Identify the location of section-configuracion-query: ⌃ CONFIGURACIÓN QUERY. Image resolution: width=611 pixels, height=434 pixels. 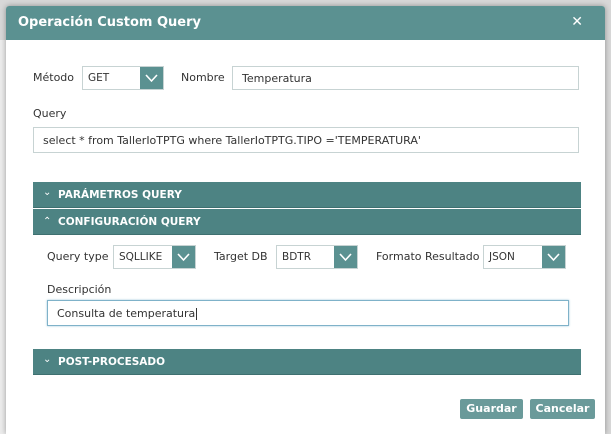
(307, 222).